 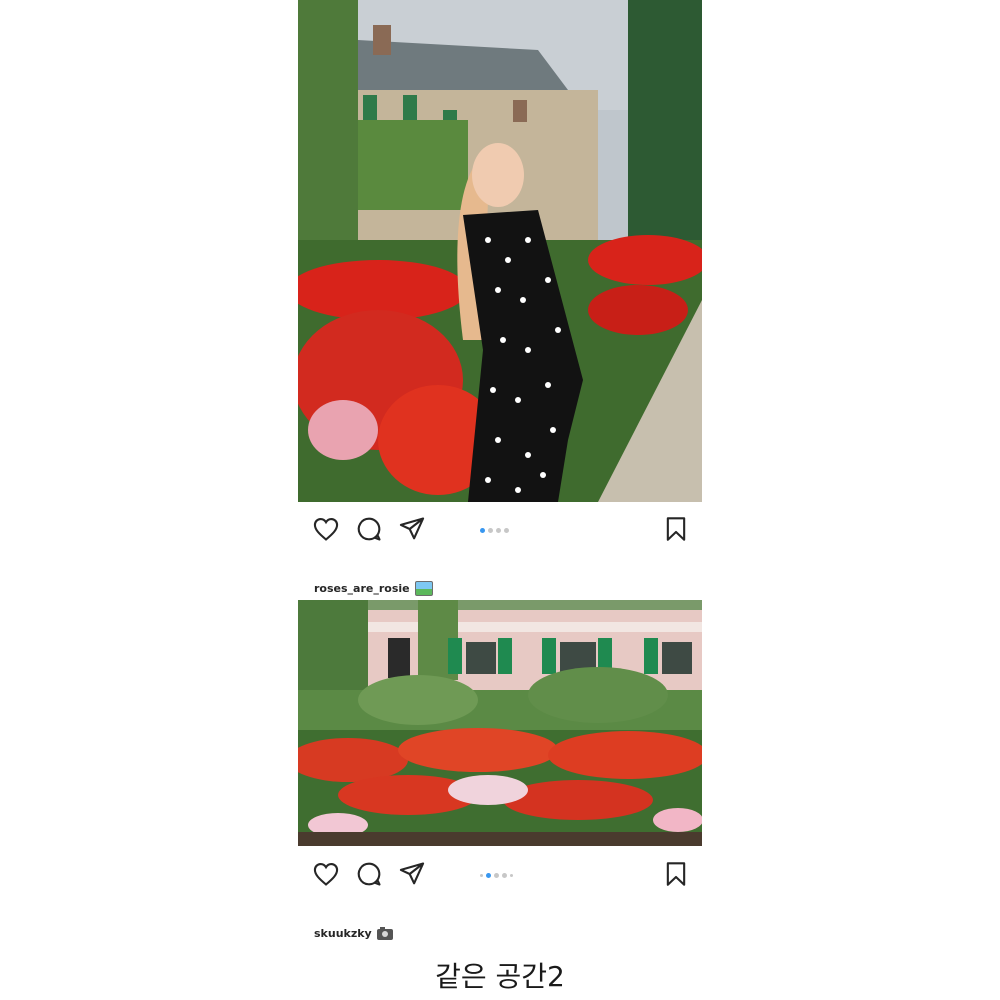 I want to click on post-username-row: roses_are_rosie, so click(x=373, y=588).